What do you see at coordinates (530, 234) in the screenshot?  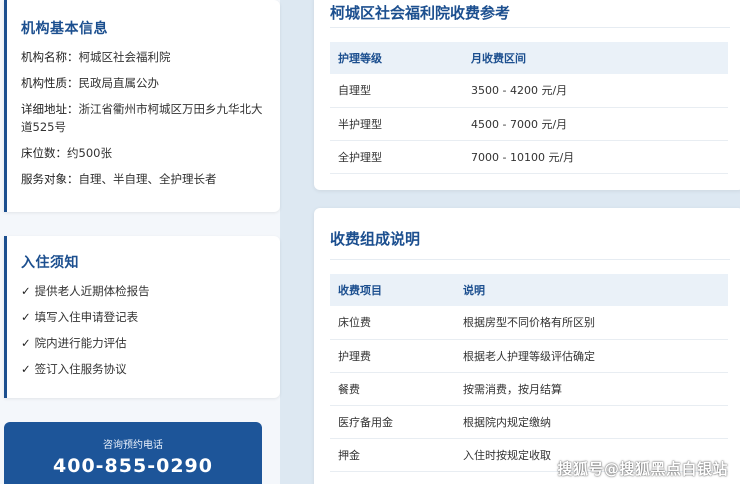 I see `composition-card-title: 收费组成说明` at bounding box center [530, 234].